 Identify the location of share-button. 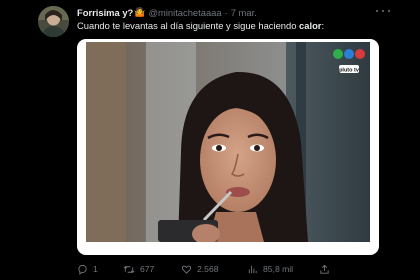
(324, 269).